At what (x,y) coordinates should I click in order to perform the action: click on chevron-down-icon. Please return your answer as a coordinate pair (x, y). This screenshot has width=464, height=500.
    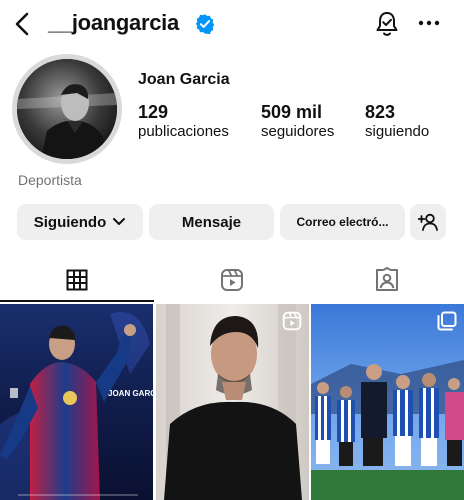
    Looking at the image, I should click on (119, 221).